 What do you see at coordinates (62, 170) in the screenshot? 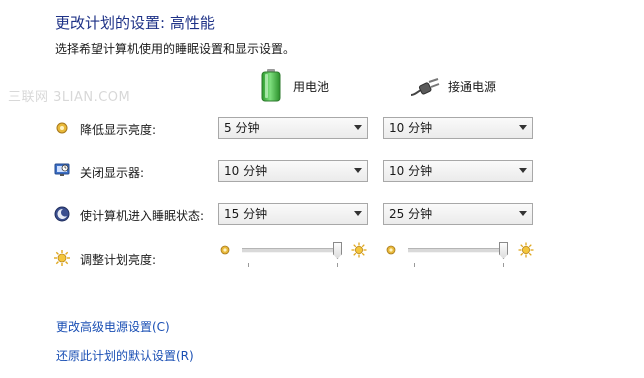
I see `monitor-icon` at bounding box center [62, 170].